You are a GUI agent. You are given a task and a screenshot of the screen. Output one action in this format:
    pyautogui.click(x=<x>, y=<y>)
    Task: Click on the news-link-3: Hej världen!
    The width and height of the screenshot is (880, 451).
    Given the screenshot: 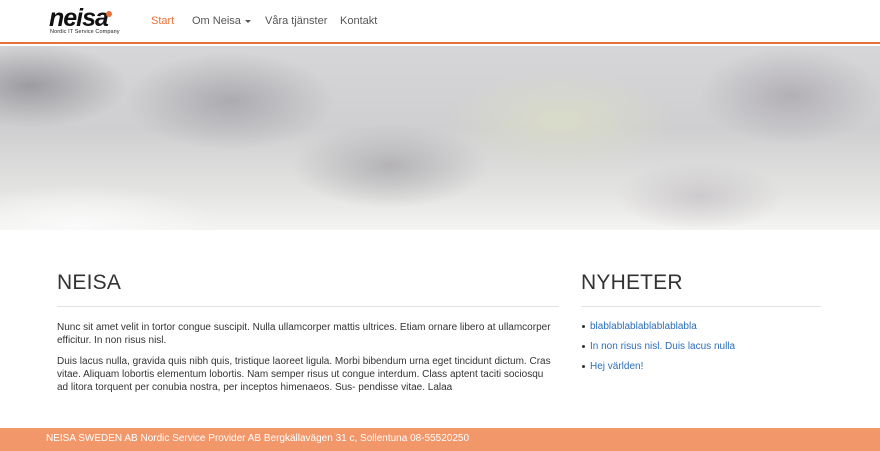 What is the action you would take?
    pyautogui.click(x=616, y=366)
    